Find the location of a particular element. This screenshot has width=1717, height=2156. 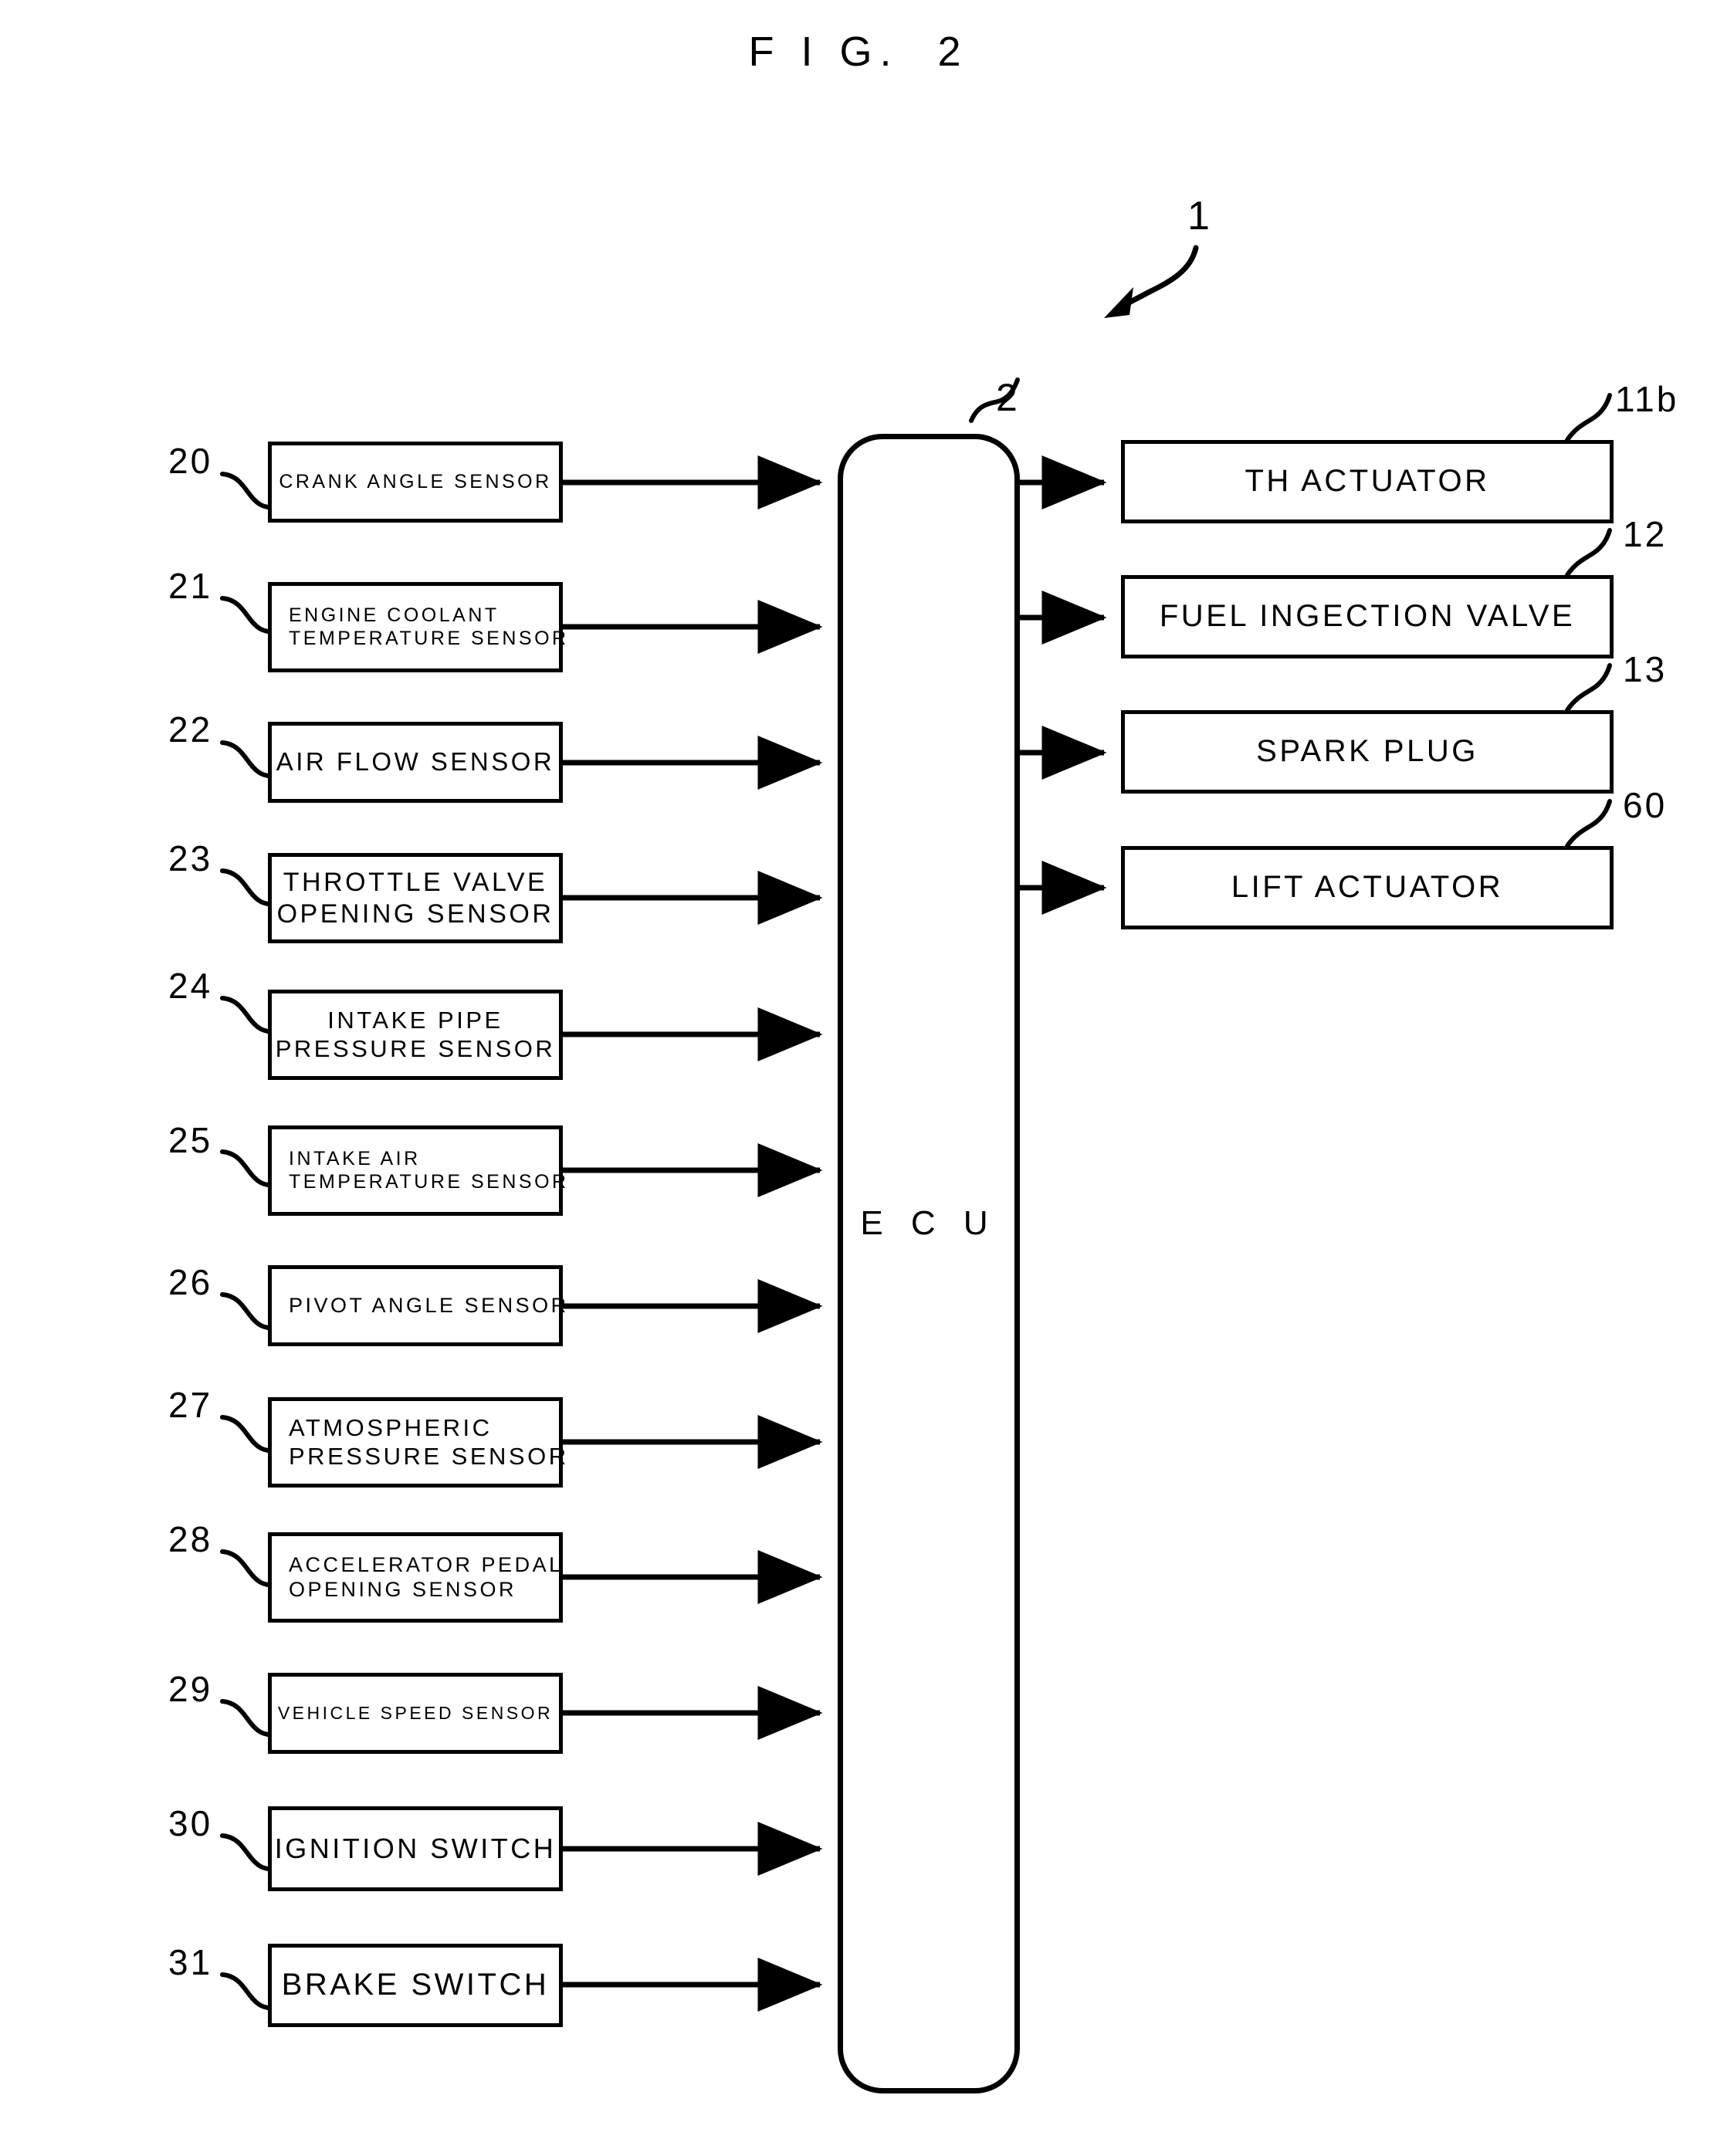

actuator-label-lift: LIFT ACTUATOR is located at coordinates (1367, 887).